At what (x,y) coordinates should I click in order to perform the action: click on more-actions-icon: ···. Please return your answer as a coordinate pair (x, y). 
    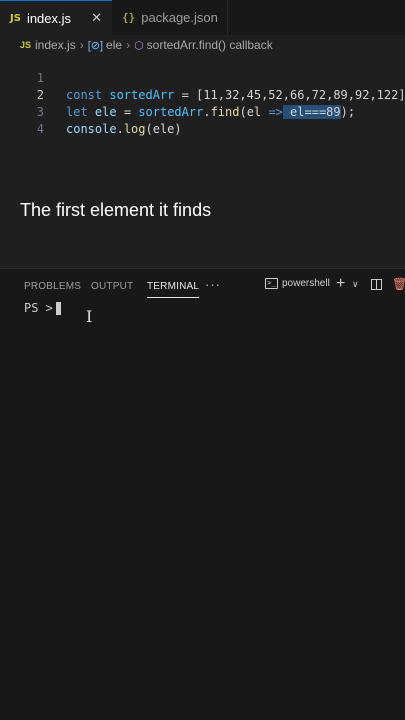
    Looking at the image, I should click on (213, 284).